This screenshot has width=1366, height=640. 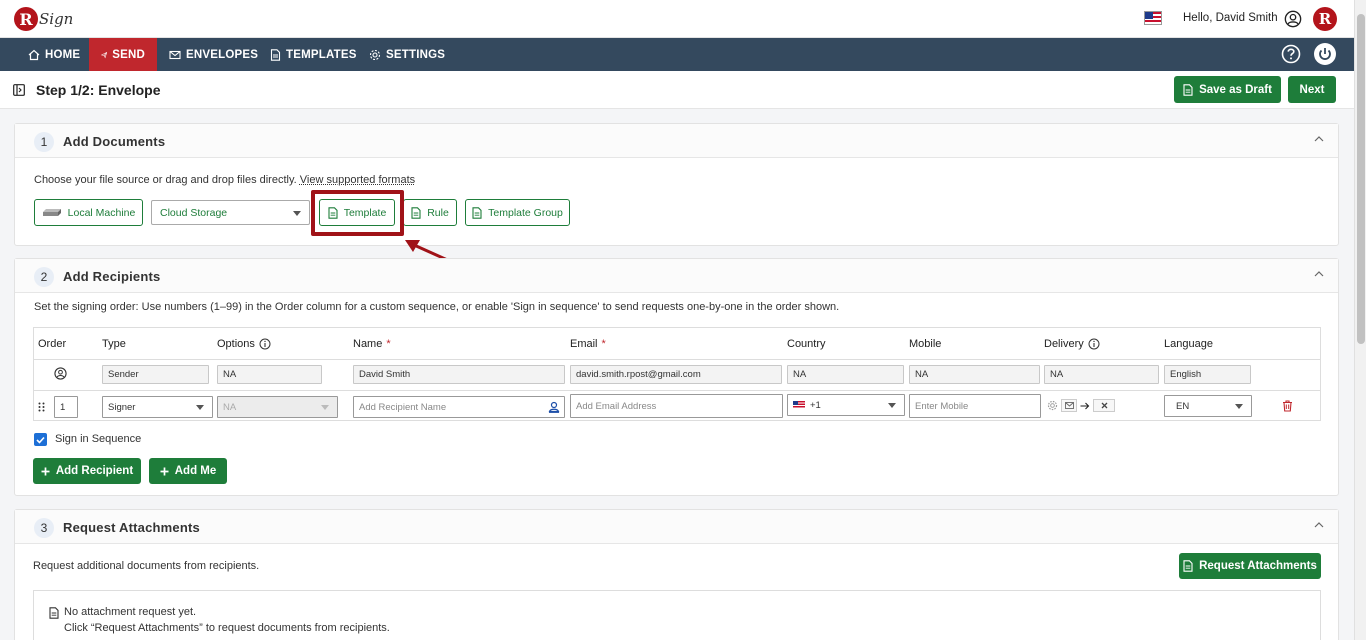 I want to click on sms-delivery-toggle, so click(x=1104, y=405).